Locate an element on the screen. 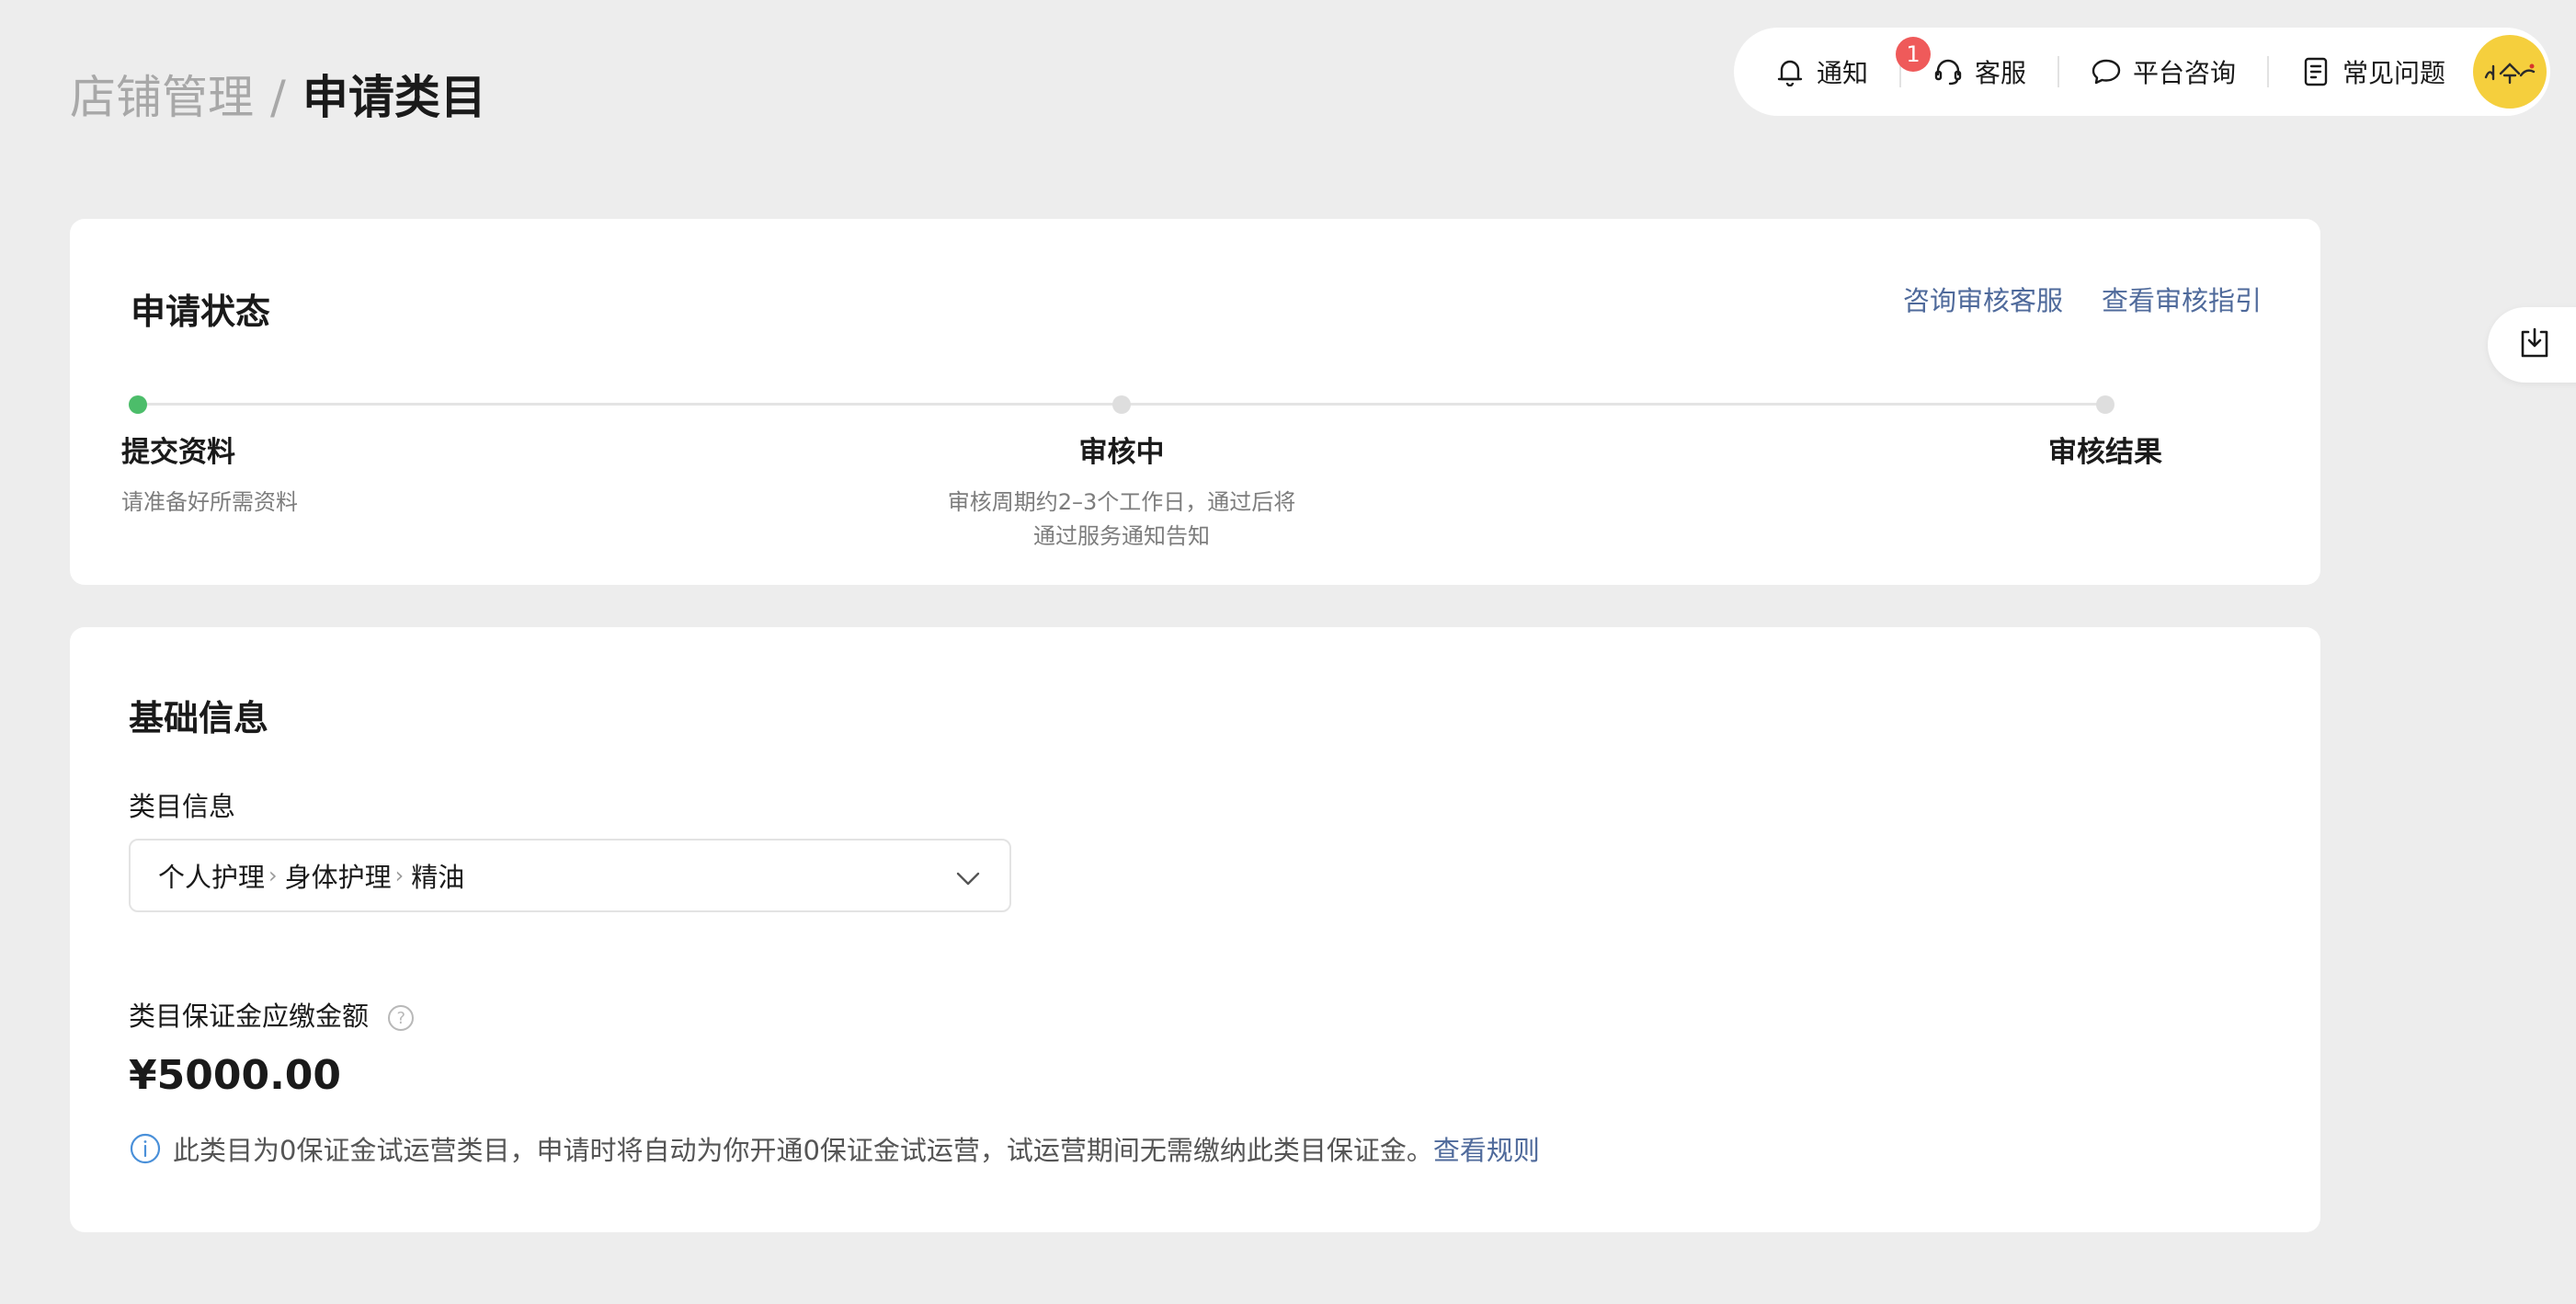 The width and height of the screenshot is (2576, 1304). chevron-down-icon is located at coordinates (968, 880).